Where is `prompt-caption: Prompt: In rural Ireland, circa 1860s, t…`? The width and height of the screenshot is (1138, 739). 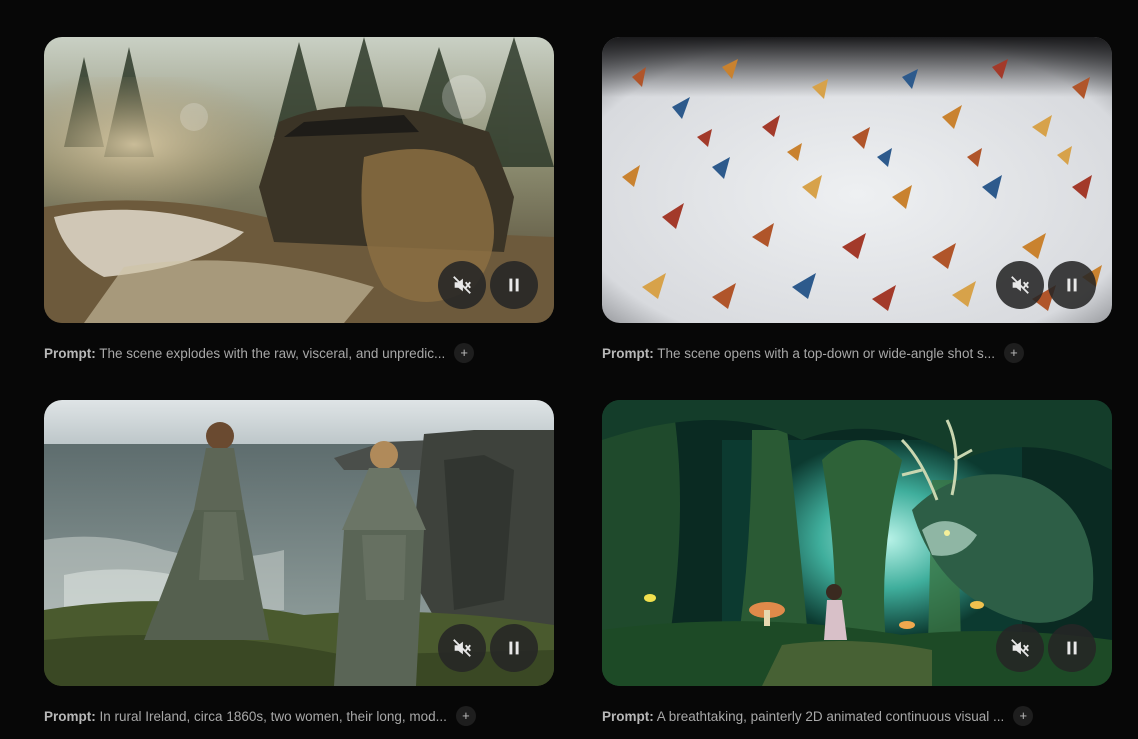 prompt-caption: Prompt: In rural Ireland, circa 1860s, t… is located at coordinates (299, 716).